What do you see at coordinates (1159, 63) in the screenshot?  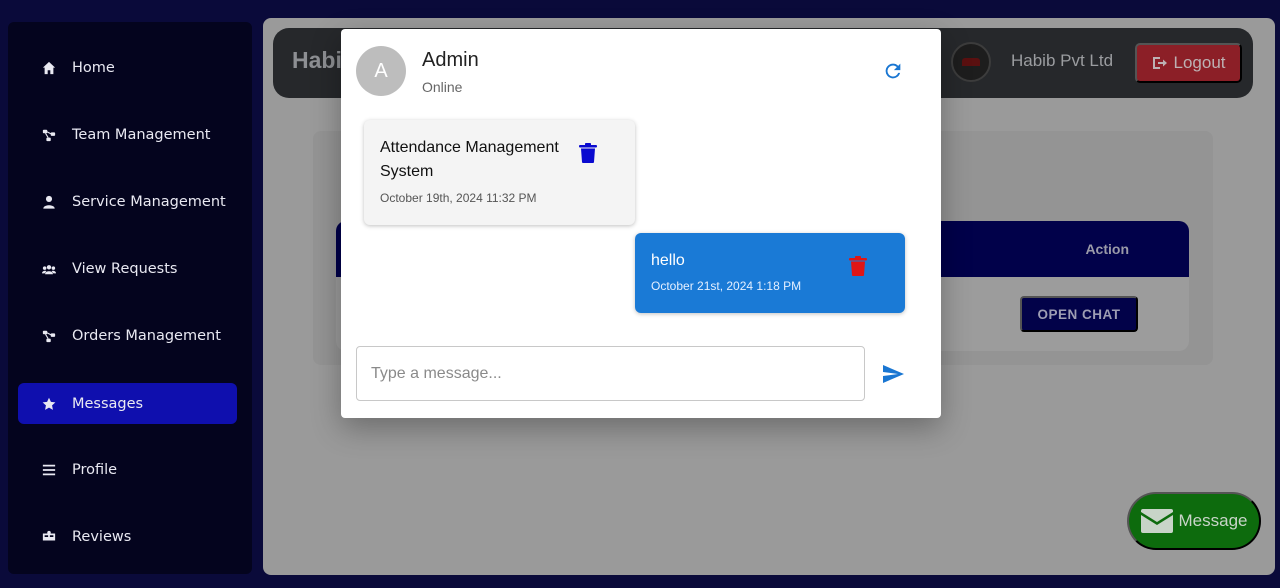 I see `logout-icon` at bounding box center [1159, 63].